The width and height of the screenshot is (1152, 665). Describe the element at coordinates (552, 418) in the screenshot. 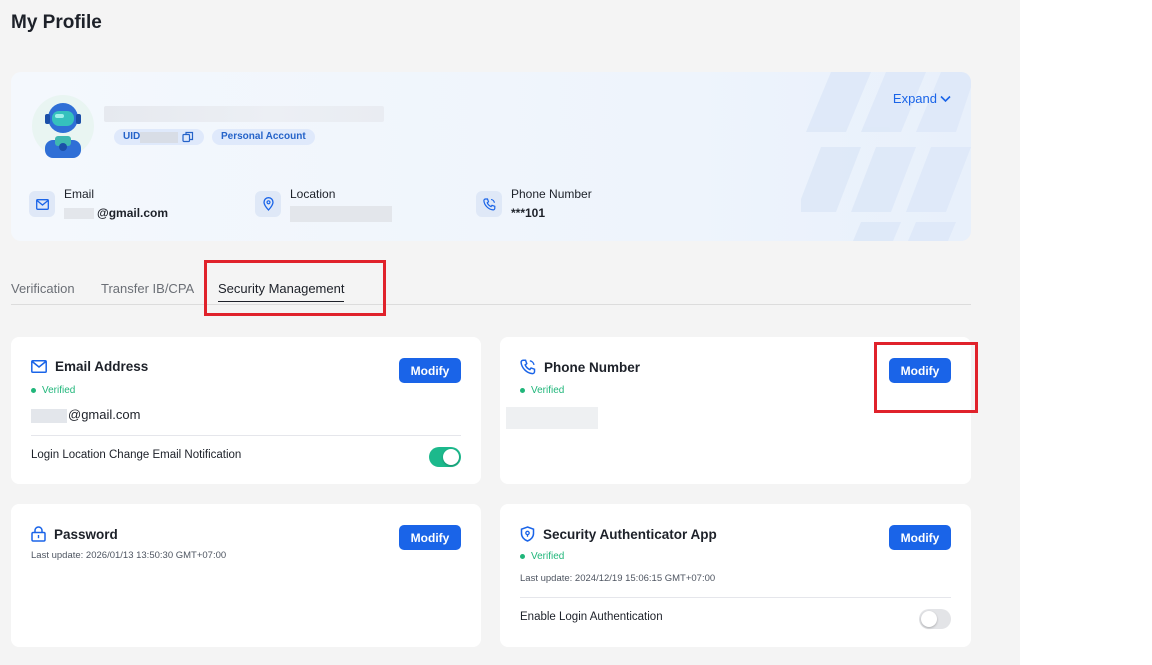

I see `redacted-phone-number` at that location.